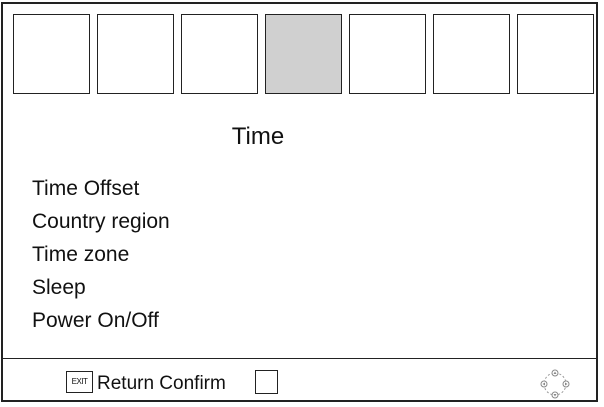  Describe the element at coordinates (79, 382) in the screenshot. I see `exit-key-icon: EXIT` at that location.